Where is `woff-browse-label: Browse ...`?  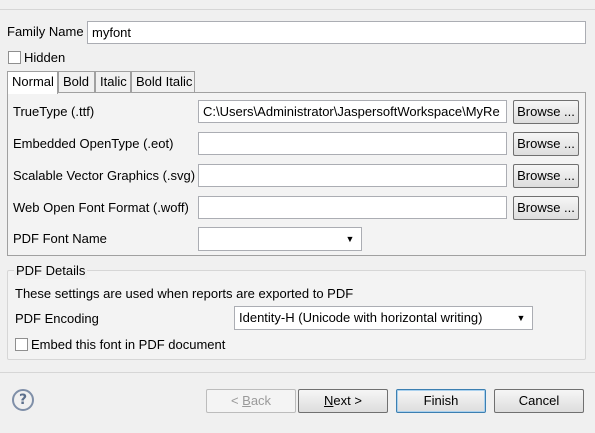 woff-browse-label: Browse ... is located at coordinates (546, 207).